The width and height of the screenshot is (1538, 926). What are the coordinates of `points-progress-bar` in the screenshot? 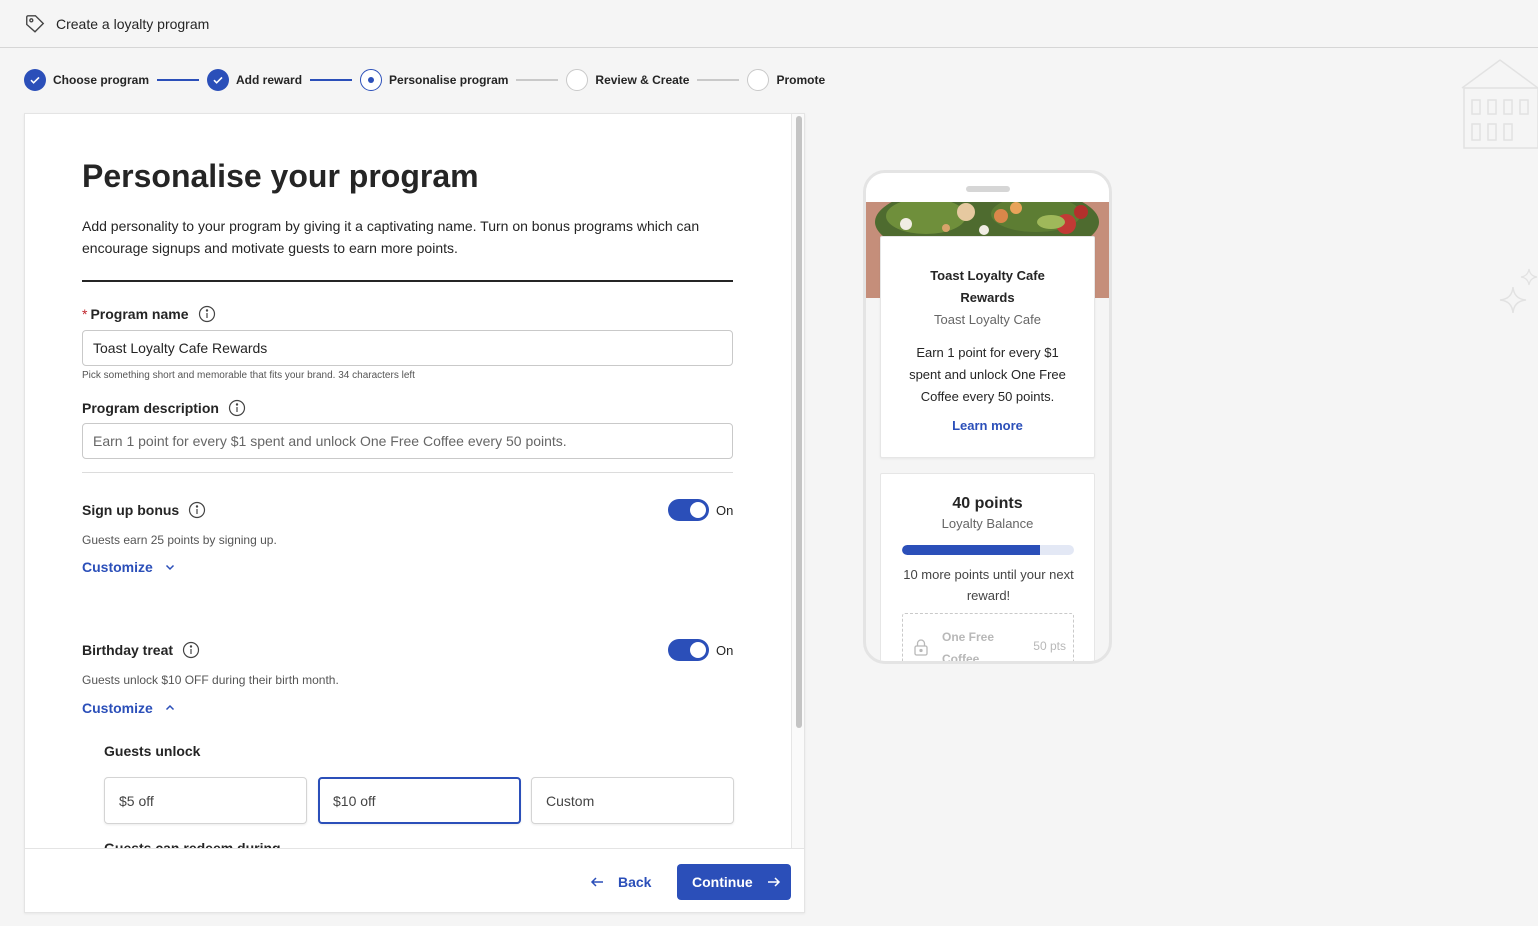 It's located at (988, 550).